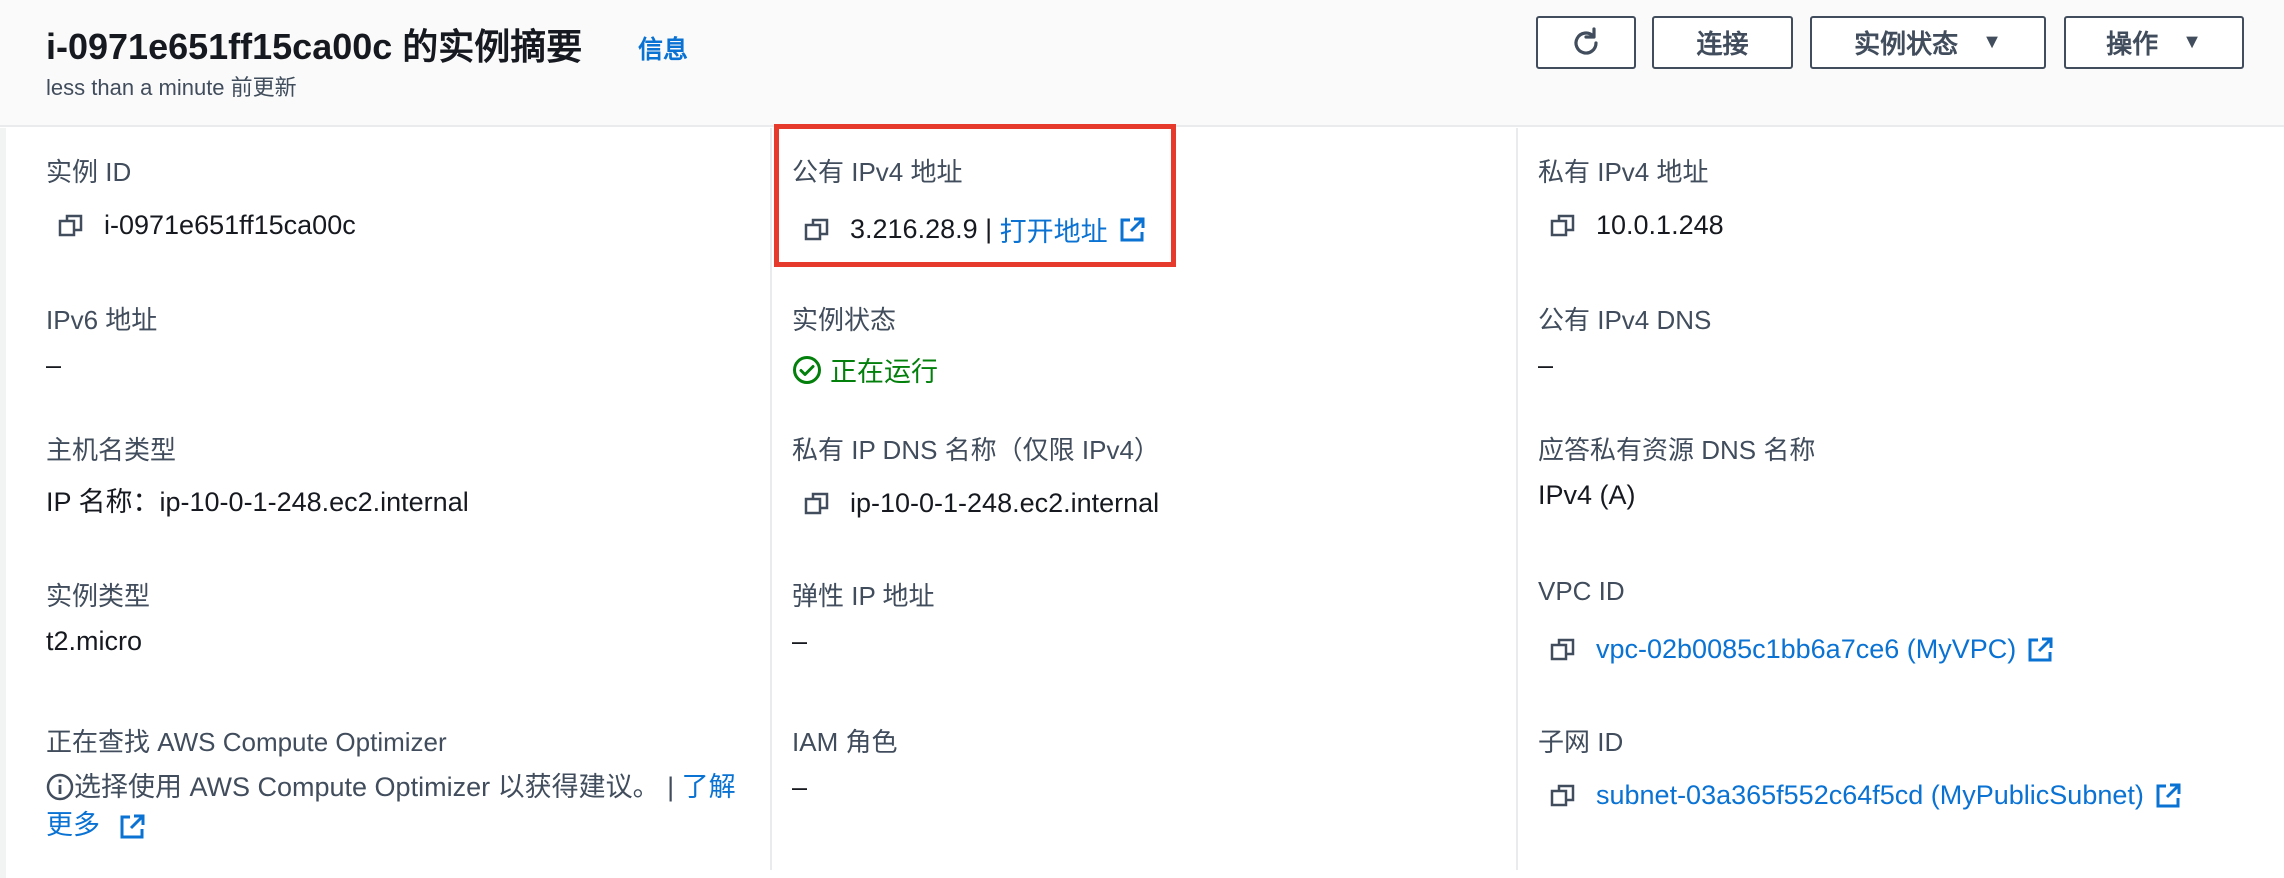 The image size is (2284, 878). I want to click on instance-type-label: 实例类型, so click(98, 596).